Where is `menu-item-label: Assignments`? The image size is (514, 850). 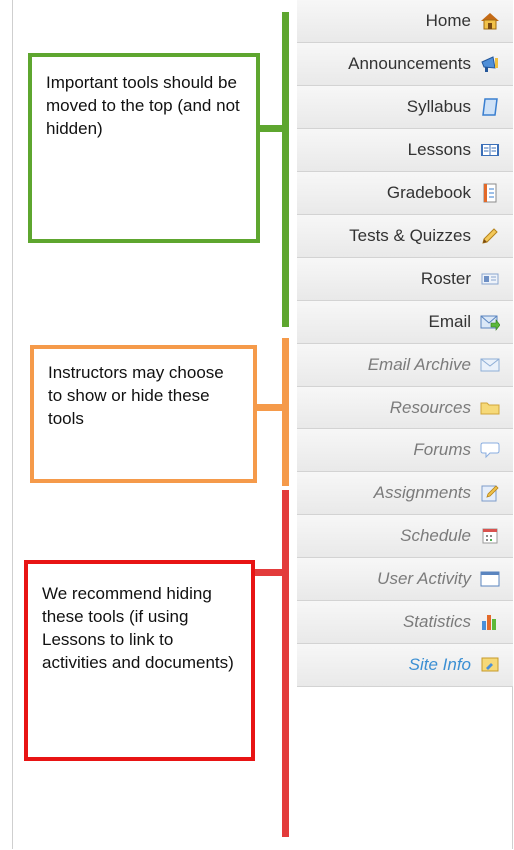
menu-item-label: Assignments is located at coordinates (422, 492).